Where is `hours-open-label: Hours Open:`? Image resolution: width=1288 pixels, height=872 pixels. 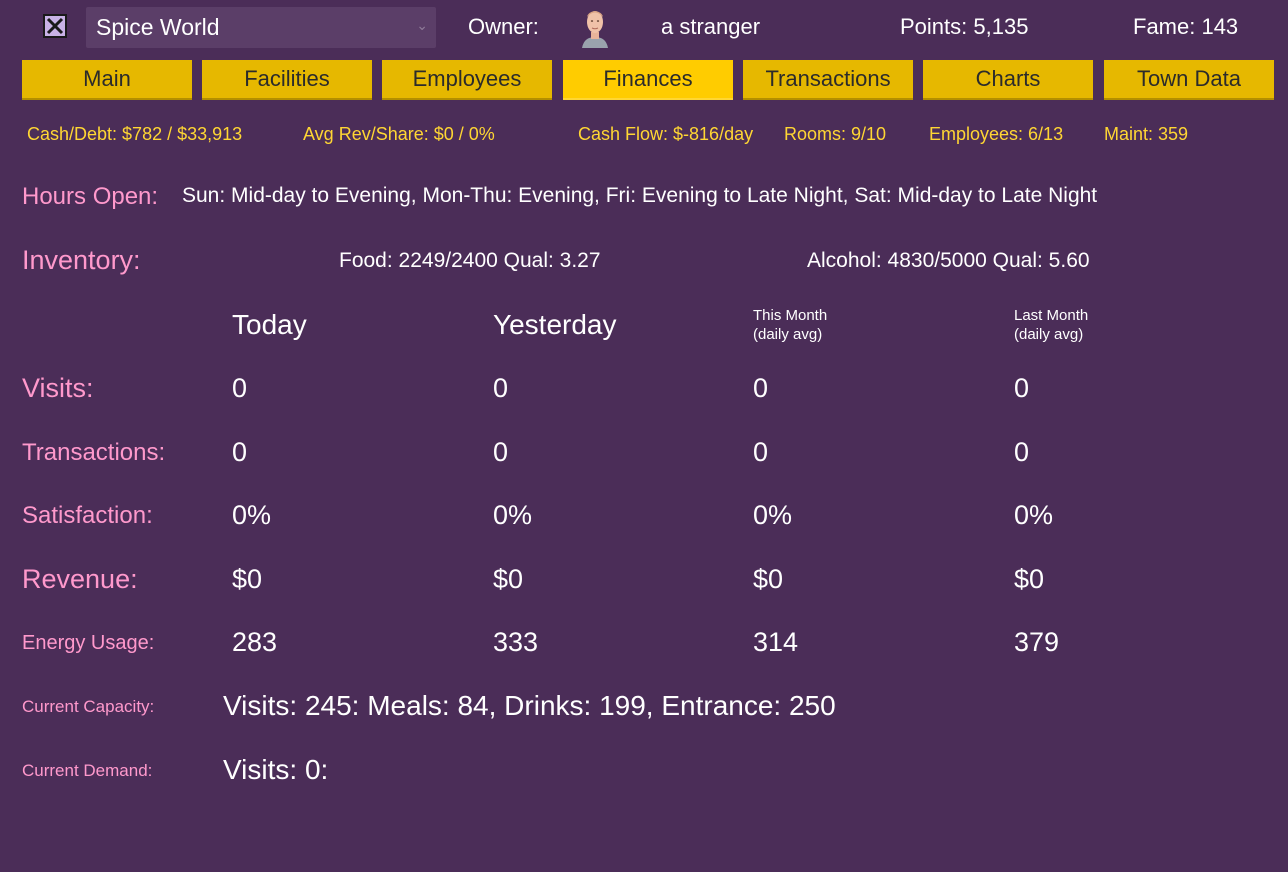
hours-open-label: Hours Open: is located at coordinates (90, 196).